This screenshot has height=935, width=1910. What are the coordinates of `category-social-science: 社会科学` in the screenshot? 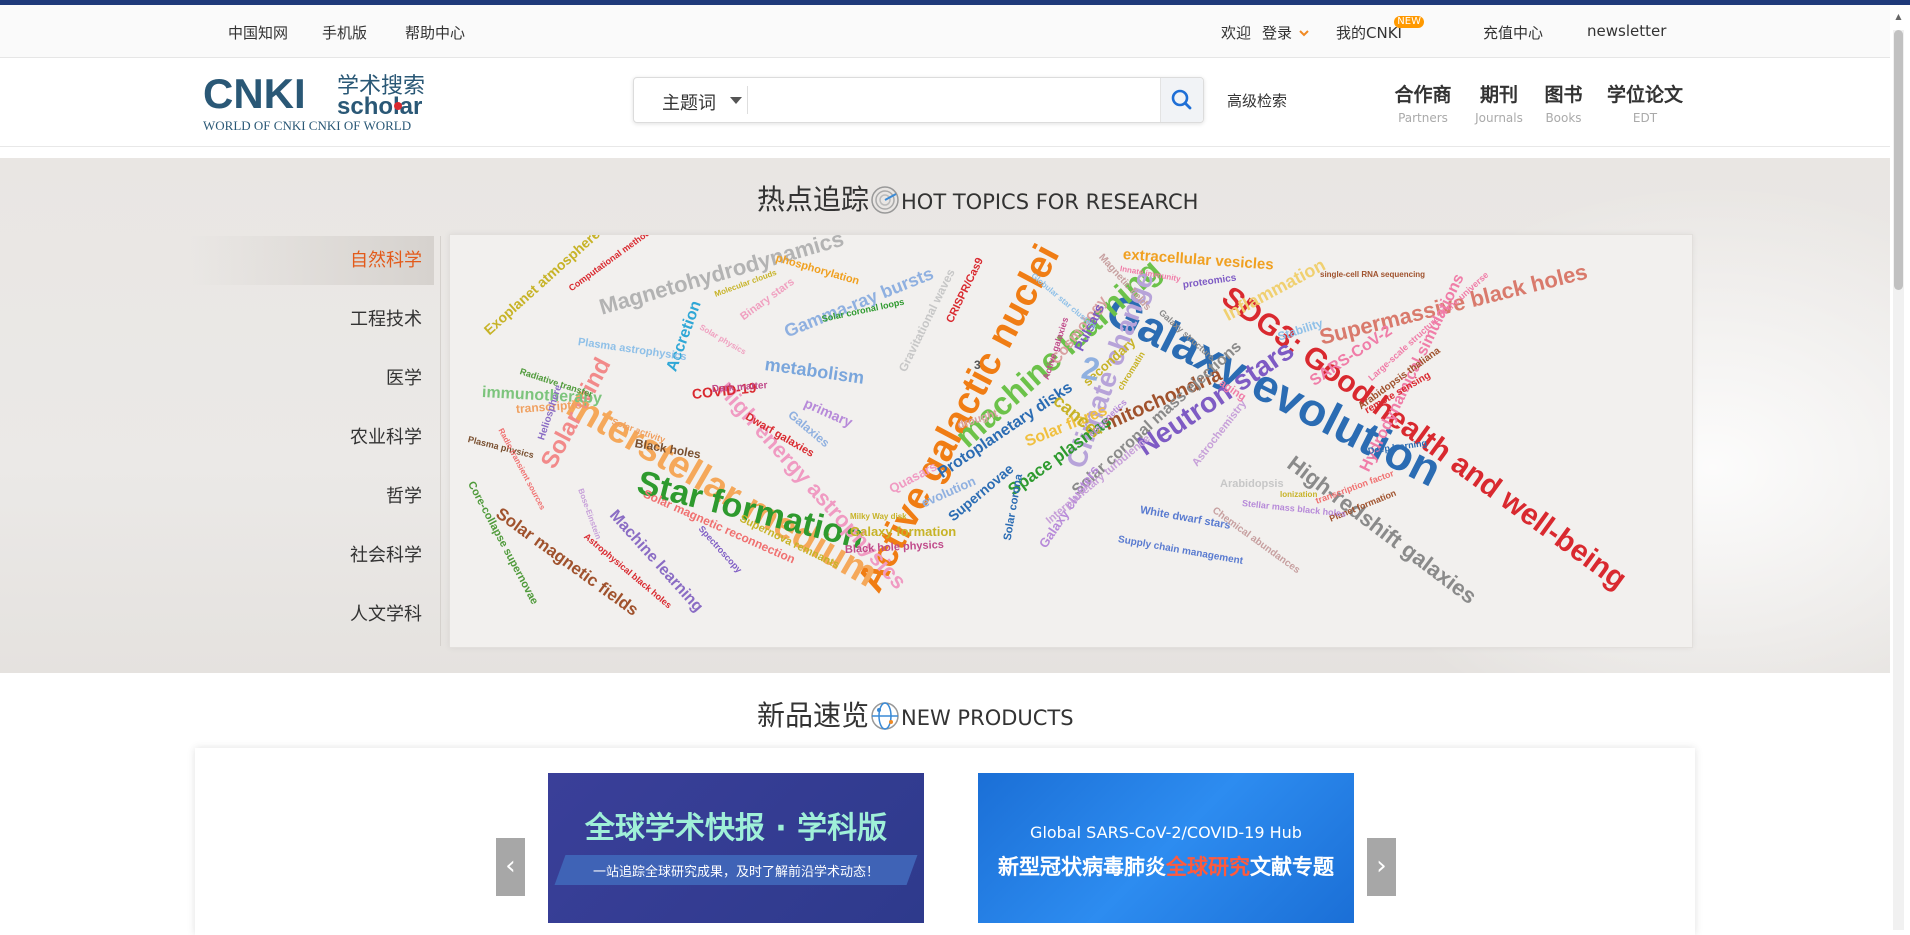 It's located at (312, 555).